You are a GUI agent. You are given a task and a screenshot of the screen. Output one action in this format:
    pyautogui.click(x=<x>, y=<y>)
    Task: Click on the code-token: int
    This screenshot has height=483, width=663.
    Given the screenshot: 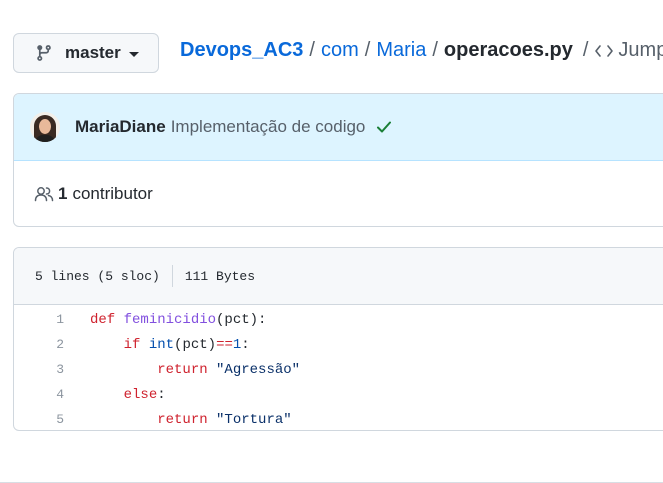 What is the action you would take?
    pyautogui.click(x=161, y=344)
    